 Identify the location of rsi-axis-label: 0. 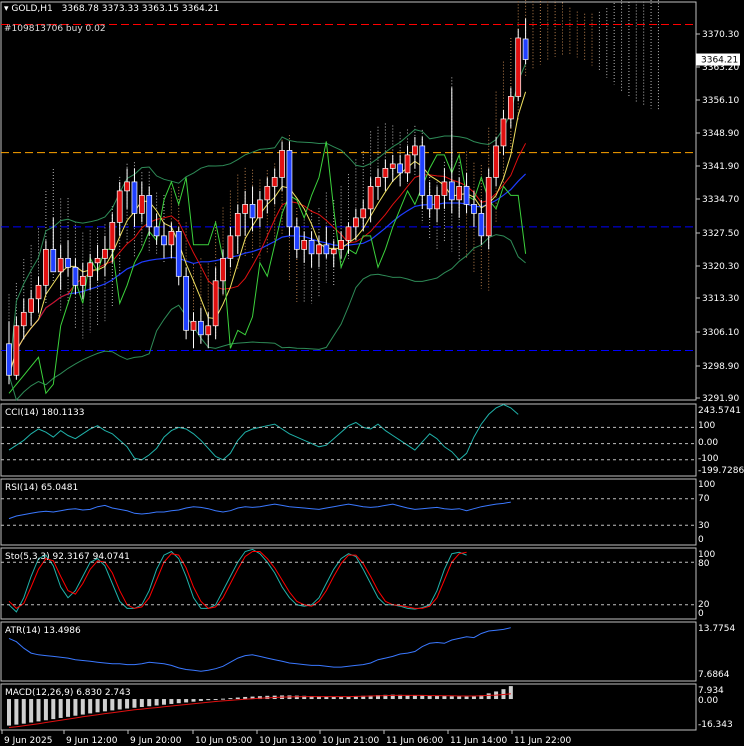
(701, 540).